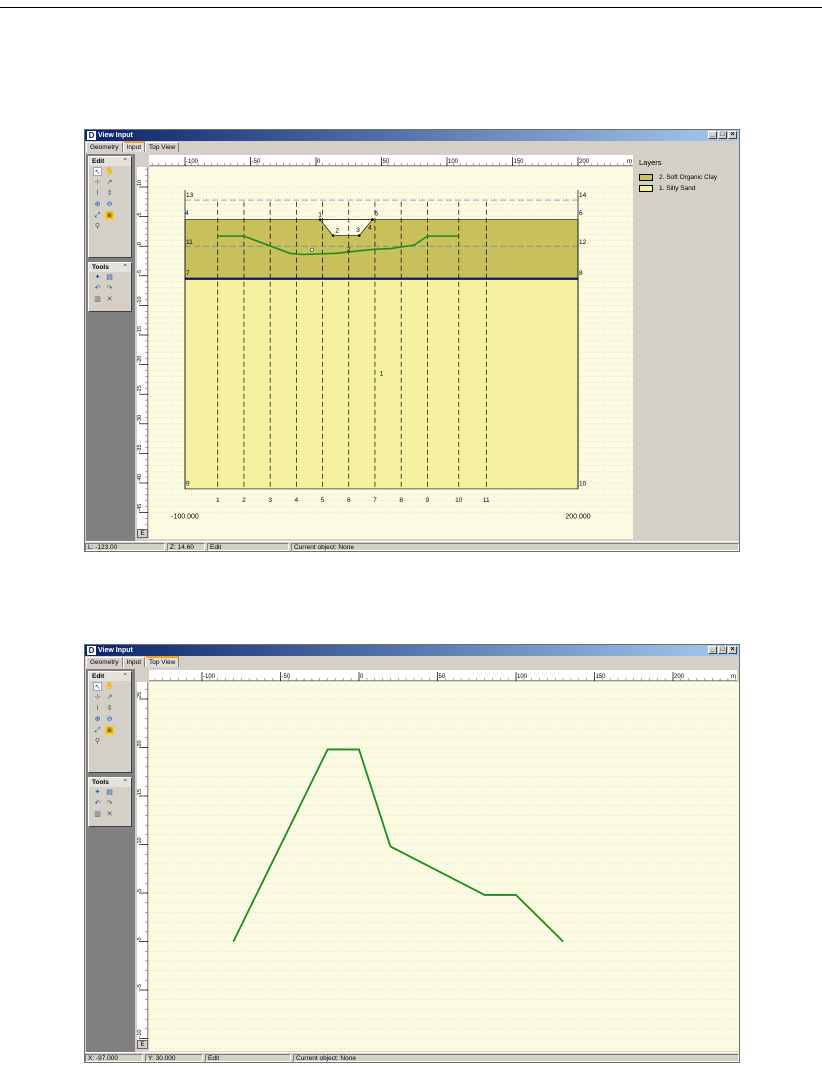 The image size is (822, 1067). Describe the element at coordinates (442, 677) in the screenshot. I see `ruler-label: 50` at that location.